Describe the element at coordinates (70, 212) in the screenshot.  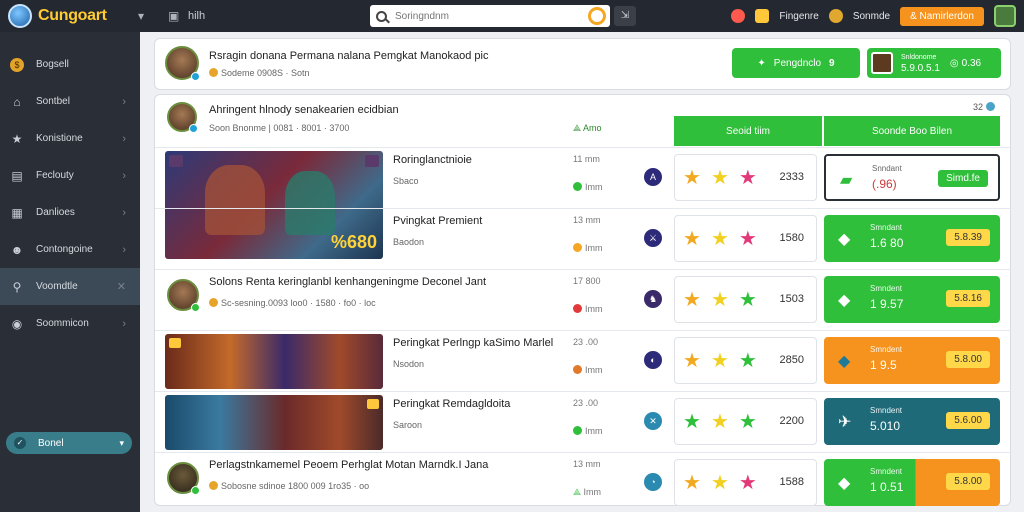
I see `sidebar-item-4: ▦ Danlioes ›` at that location.